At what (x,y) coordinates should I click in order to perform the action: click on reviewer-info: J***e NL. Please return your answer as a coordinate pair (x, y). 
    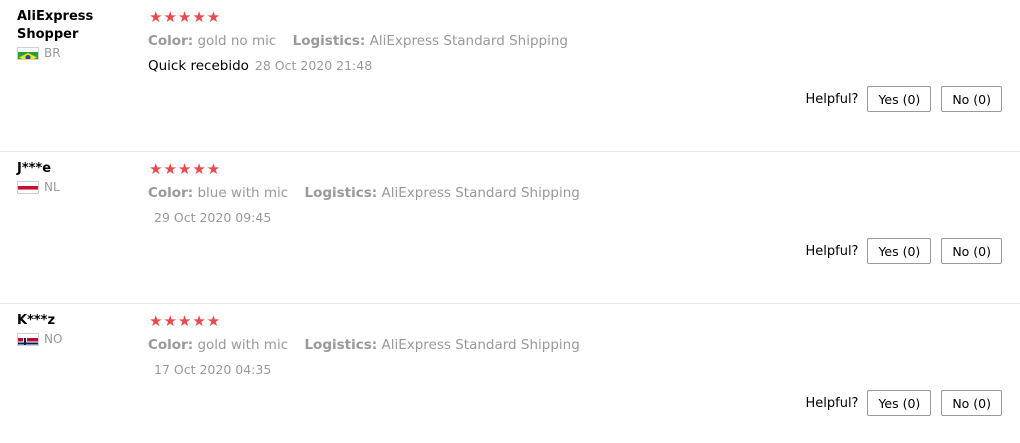
    Looking at the image, I should click on (72, 177).